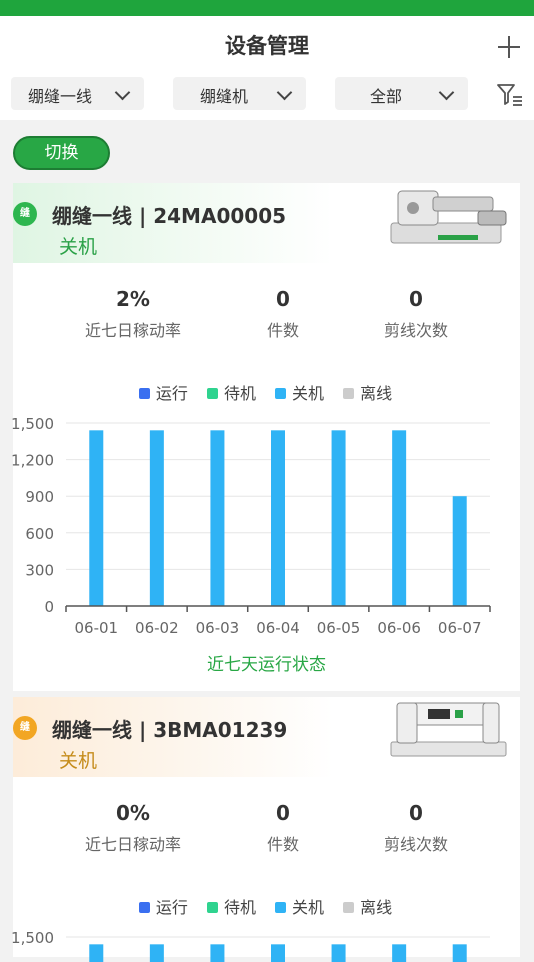 The height and width of the screenshot is (962, 534). I want to click on type-filter-dropdown: 绷缝机, so click(239, 93).